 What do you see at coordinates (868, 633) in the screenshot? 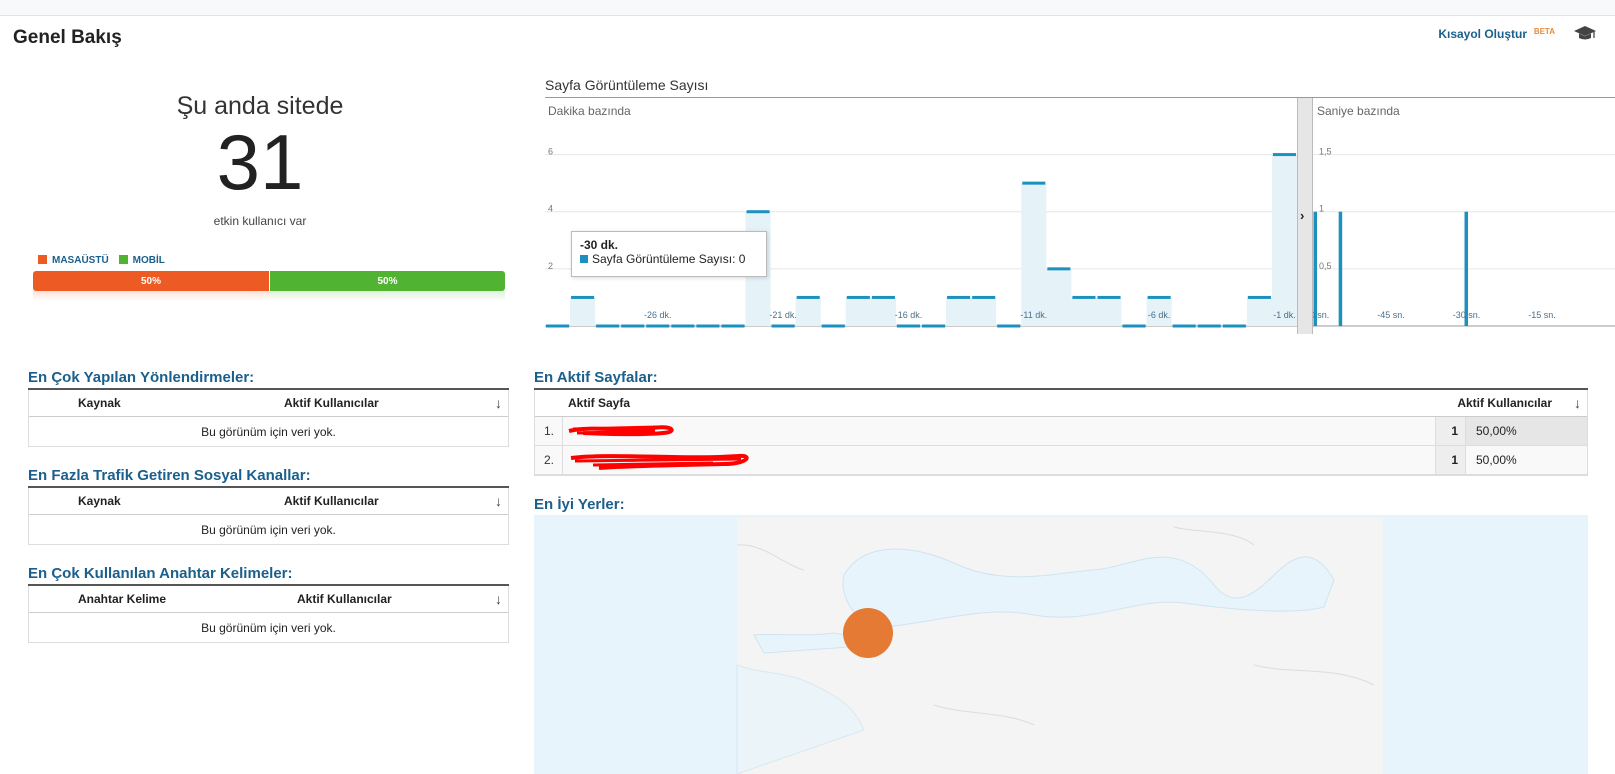
I see `location-marker` at bounding box center [868, 633].